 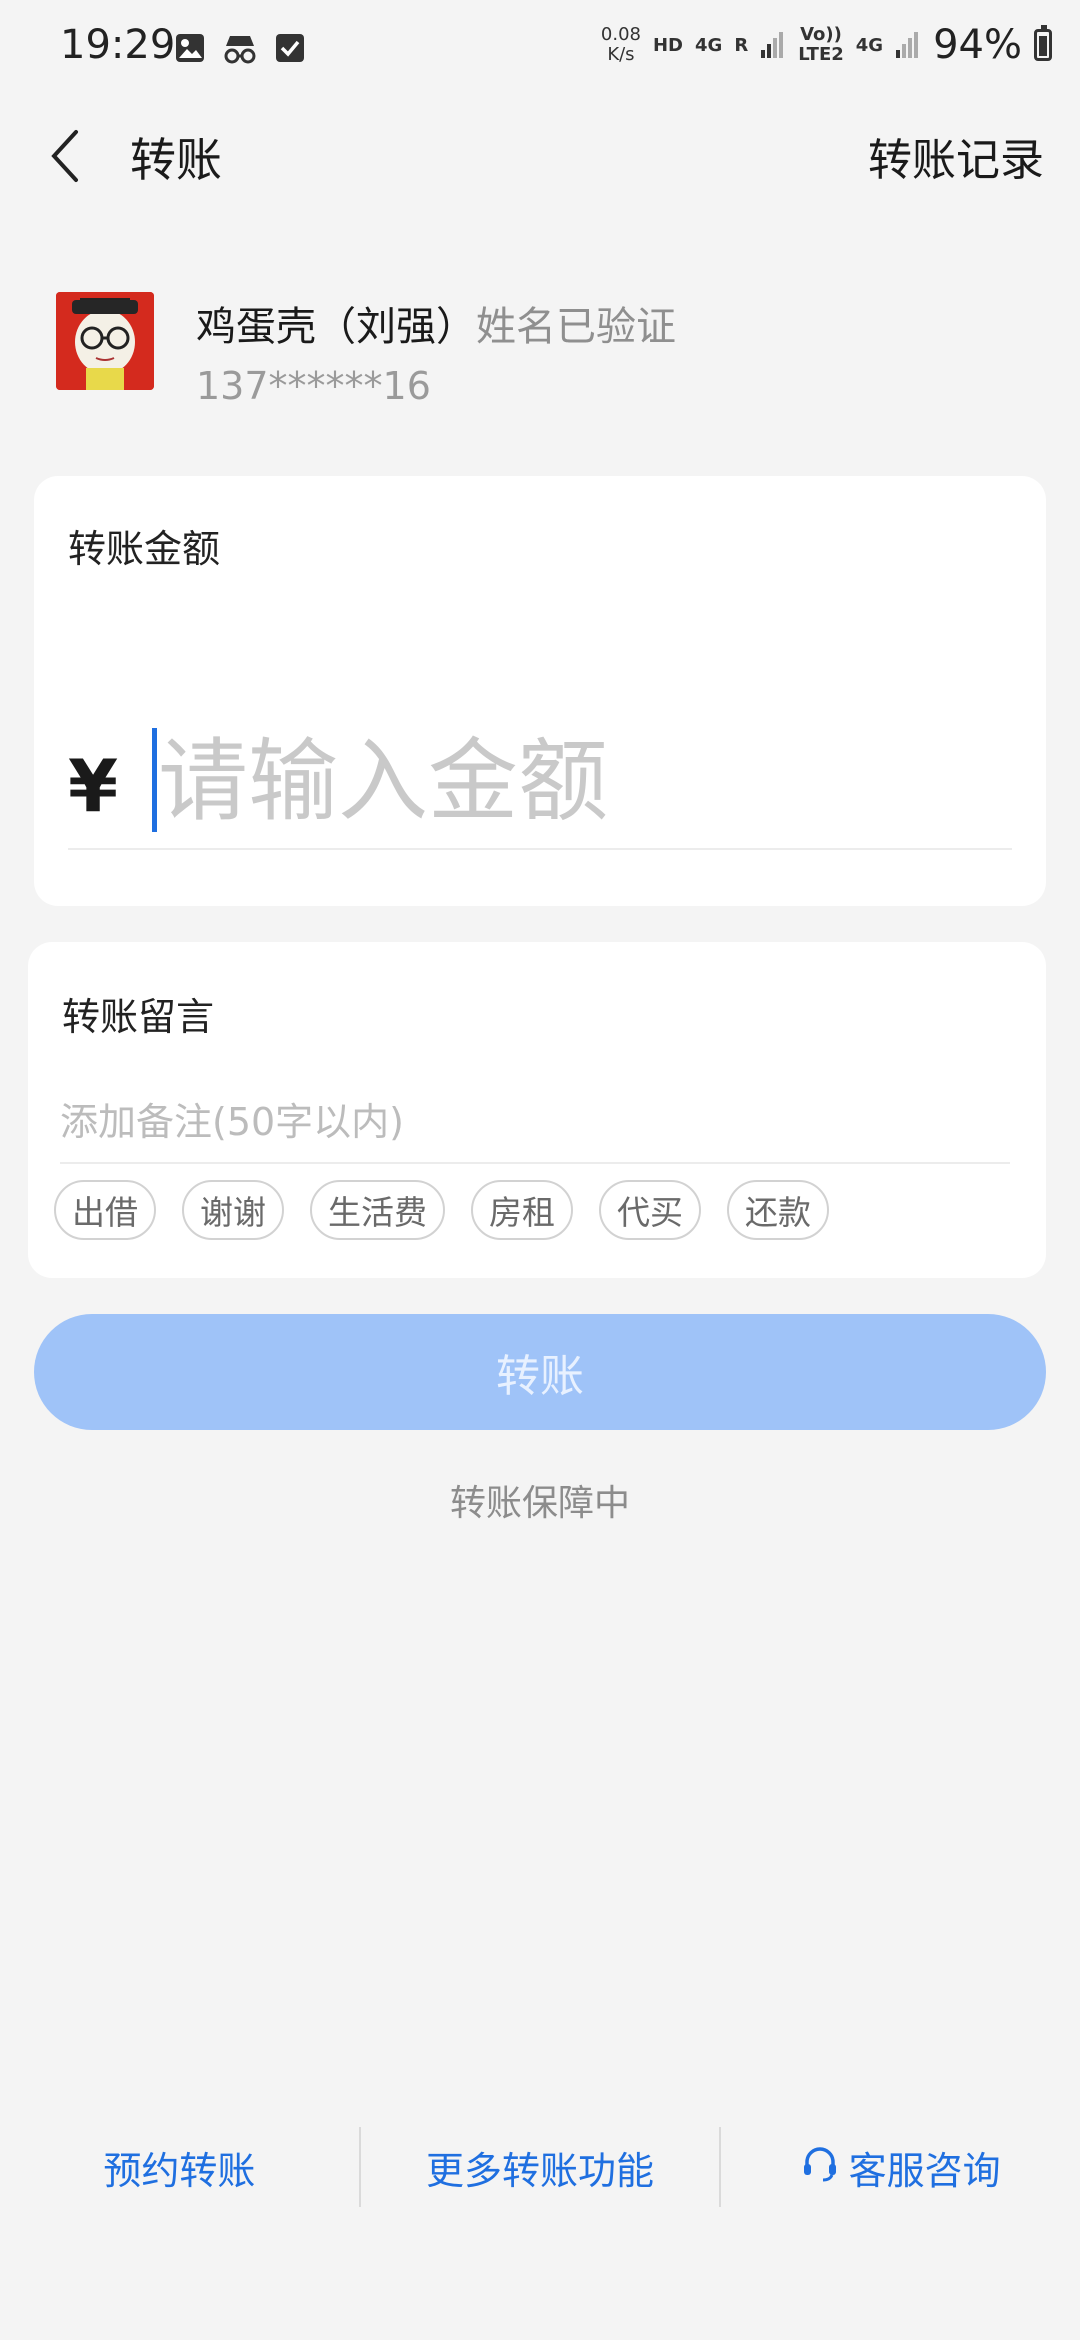 I want to click on headset-icon, so click(x=820, y=2167).